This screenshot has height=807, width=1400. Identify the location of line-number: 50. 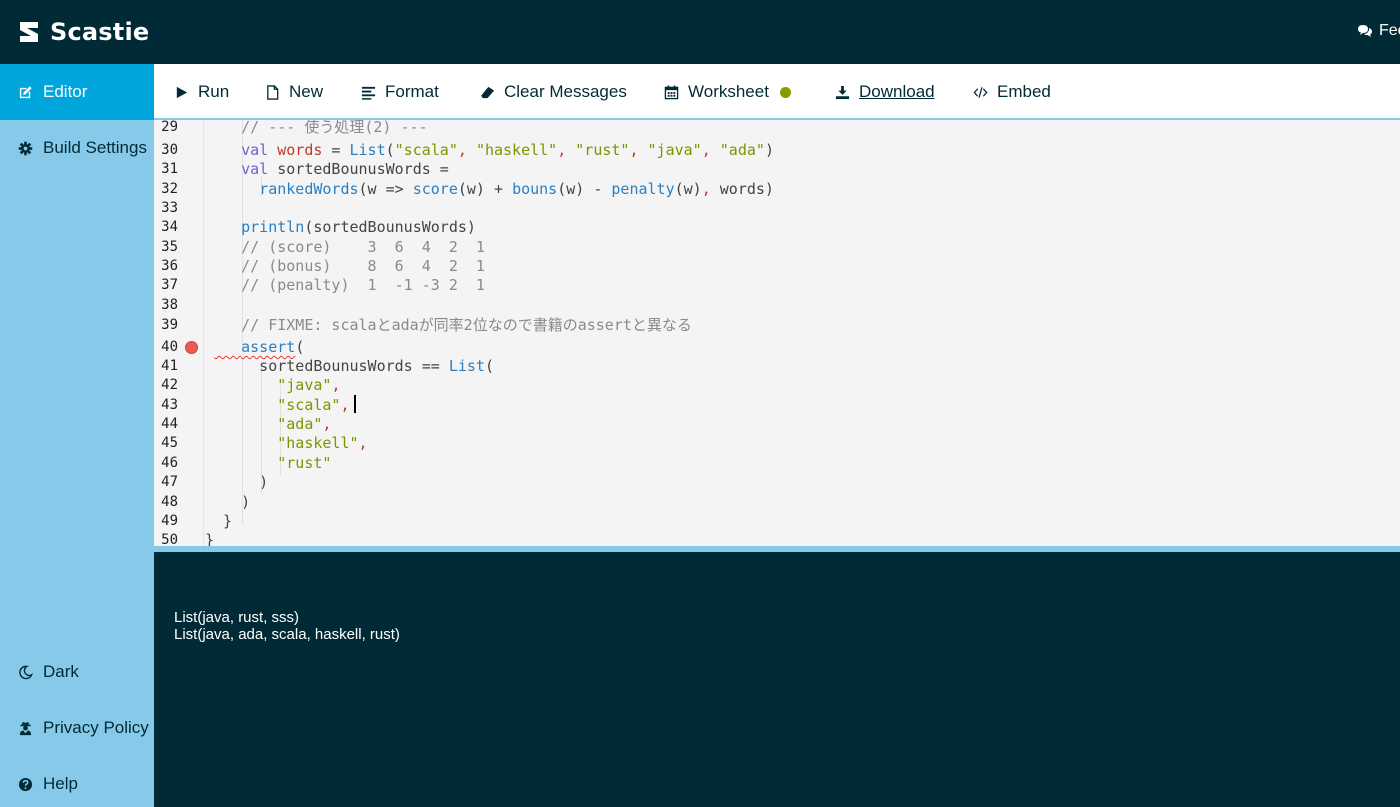
(169, 539).